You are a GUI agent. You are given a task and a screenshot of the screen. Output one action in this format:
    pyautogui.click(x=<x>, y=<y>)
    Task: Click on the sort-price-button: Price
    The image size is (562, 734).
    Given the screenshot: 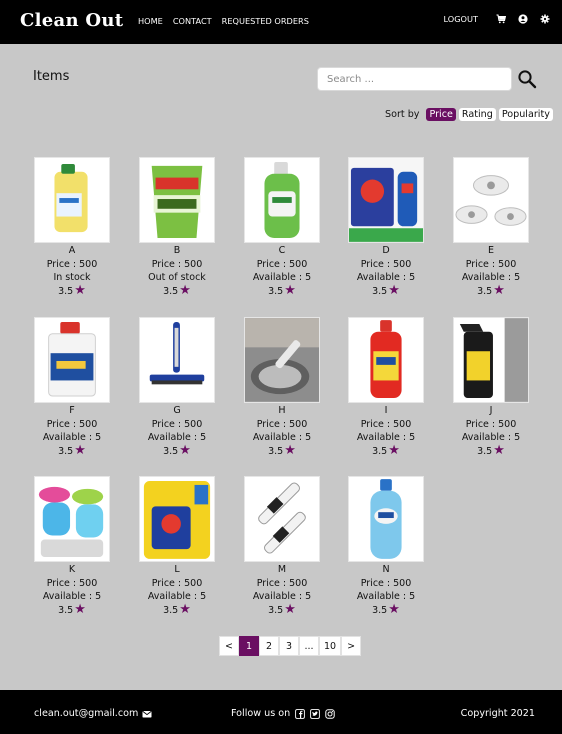 What is the action you would take?
    pyautogui.click(x=441, y=114)
    